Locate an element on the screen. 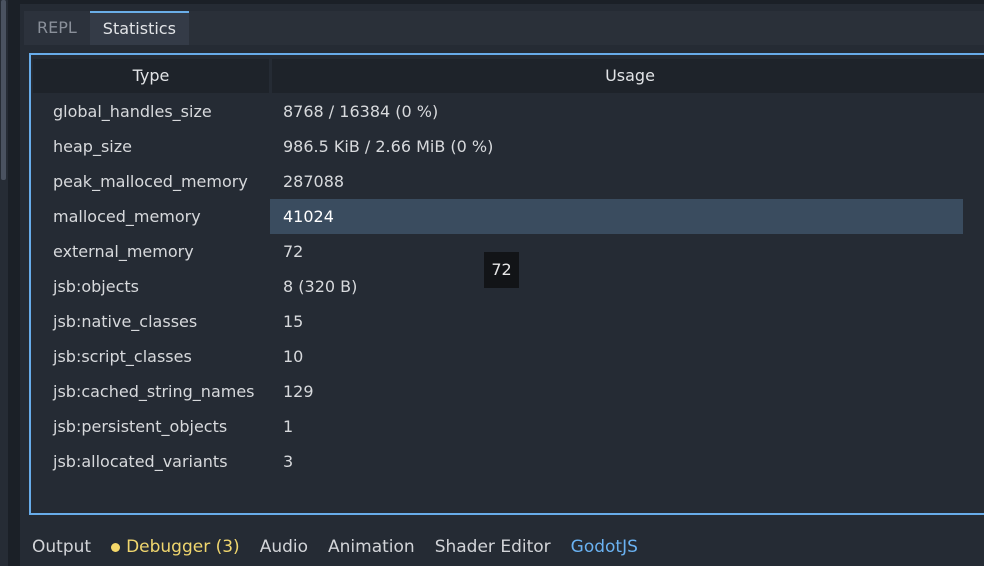  row-usage: 8 (320 B) is located at coordinates (320, 286).